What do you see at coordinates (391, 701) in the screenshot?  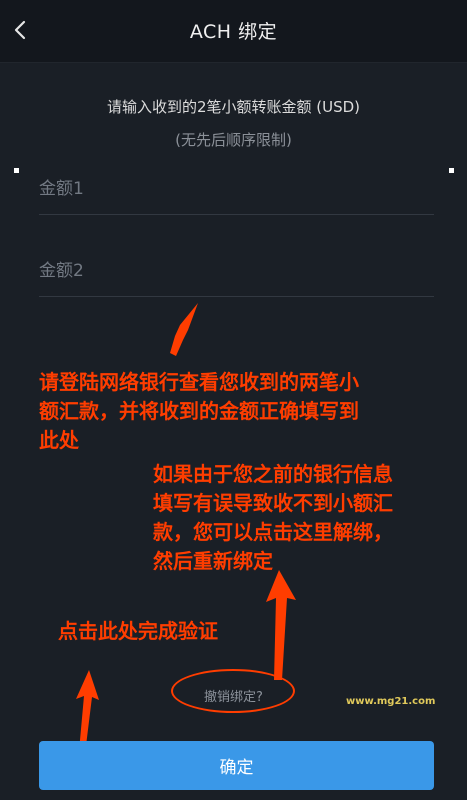 I see `watermark-text: www.mg21.com` at bounding box center [391, 701].